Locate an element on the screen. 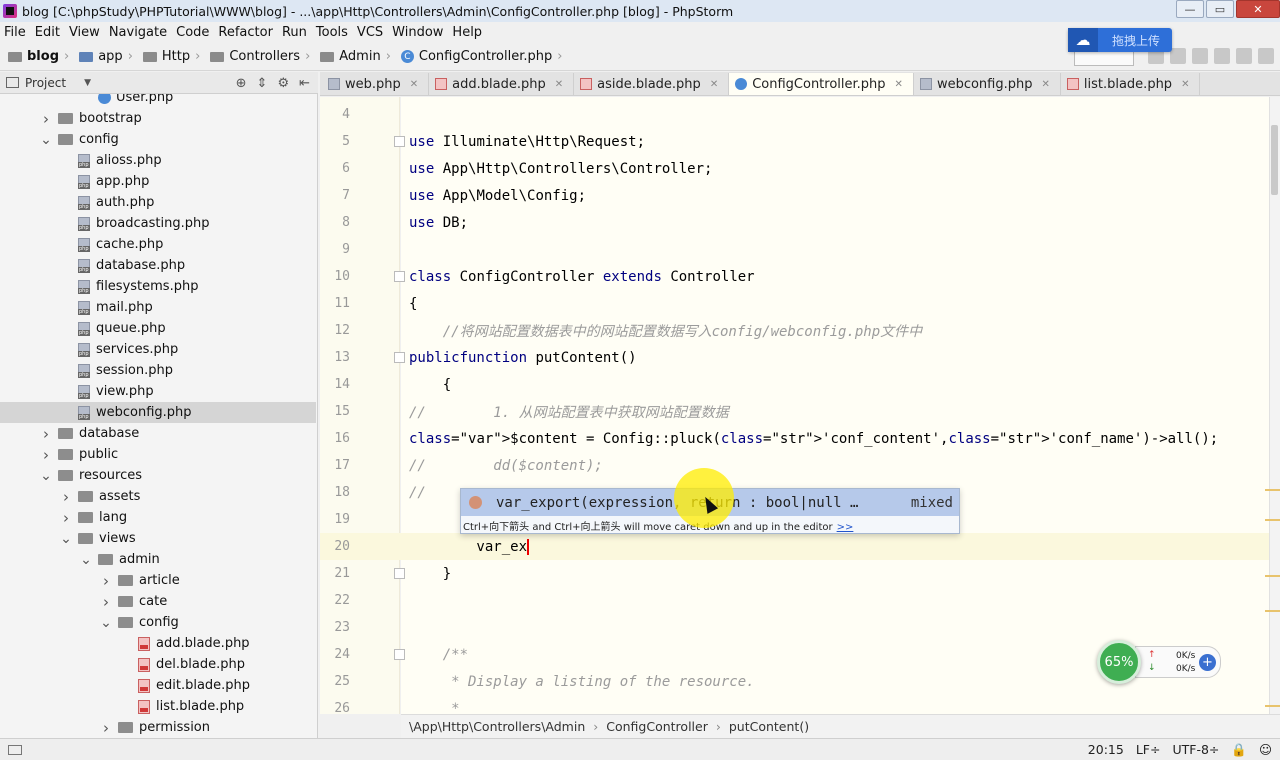 This screenshot has height=760, width=1280. tree-item: alioss.php is located at coordinates (158, 160).